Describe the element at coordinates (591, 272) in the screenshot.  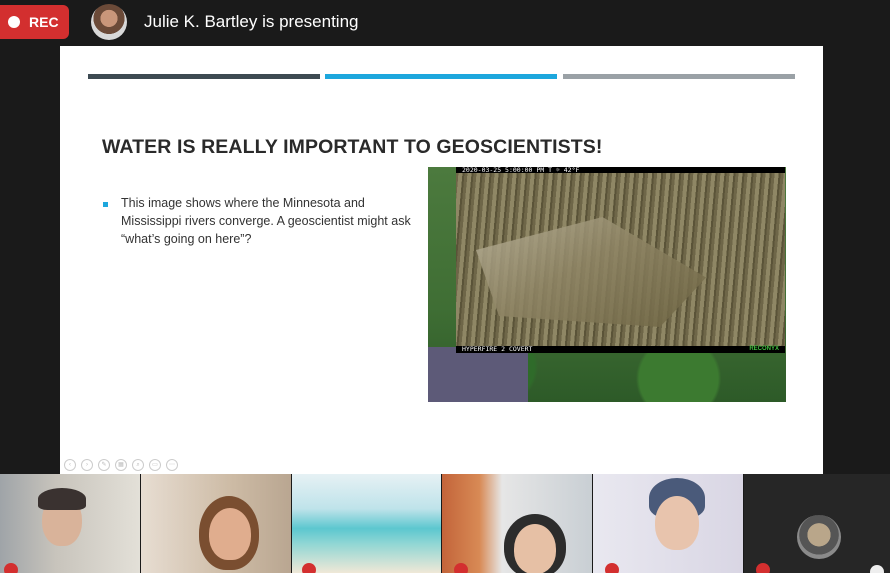
I see `eroded-slope` at that location.